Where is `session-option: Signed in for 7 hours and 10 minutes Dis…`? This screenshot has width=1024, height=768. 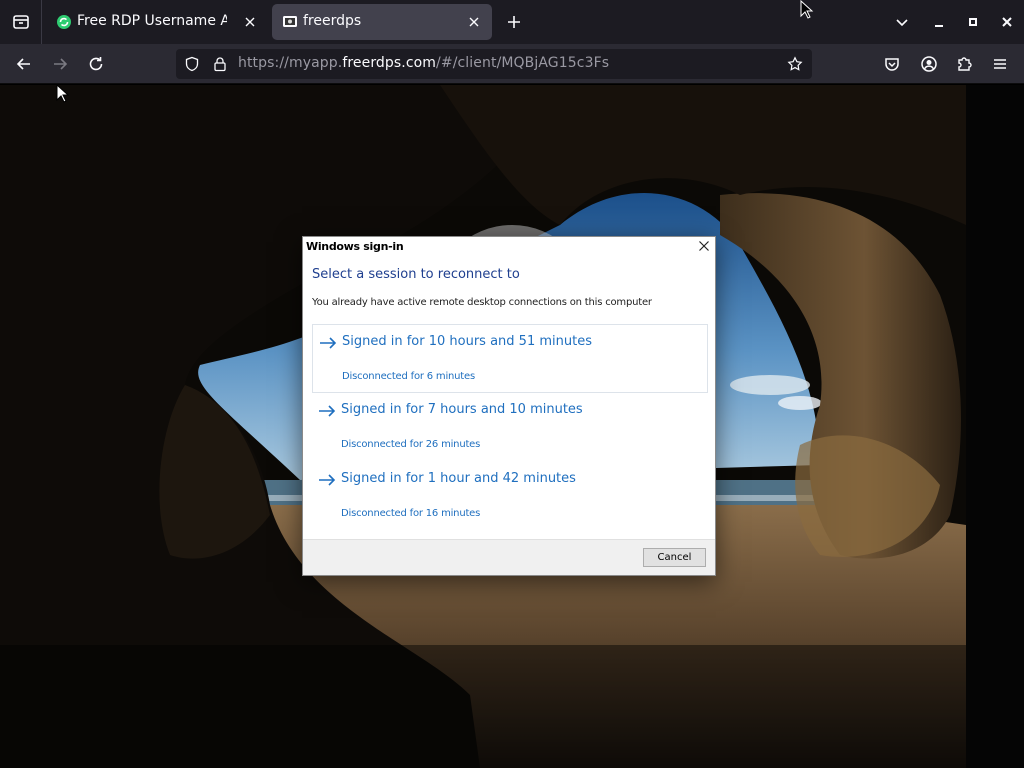
session-option: Signed in for 7 hours and 10 minutes Dis… is located at coordinates (510, 427).